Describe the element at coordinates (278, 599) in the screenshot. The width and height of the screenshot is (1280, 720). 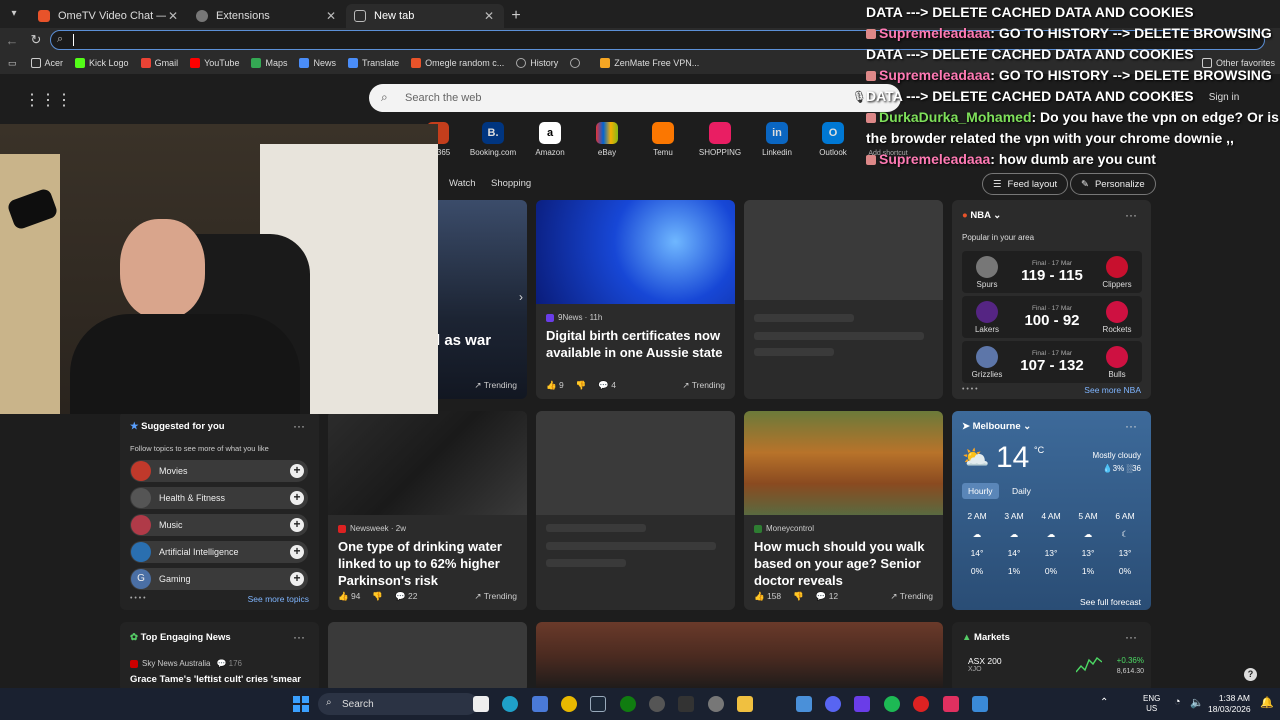
I see `see-more-topics-link: See more topics` at that location.